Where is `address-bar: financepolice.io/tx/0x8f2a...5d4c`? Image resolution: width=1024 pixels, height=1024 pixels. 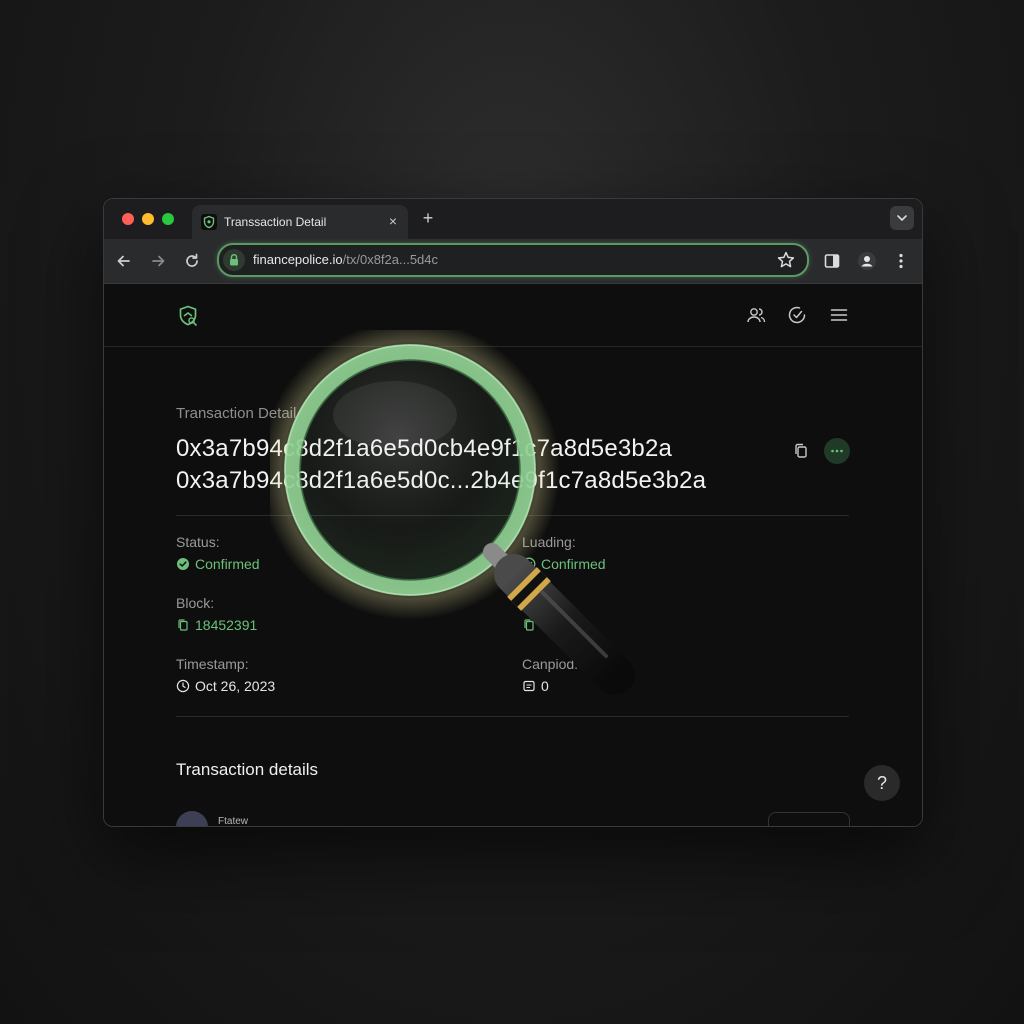 address-bar: financepolice.io/tx/0x8f2a...5d4c is located at coordinates (513, 260).